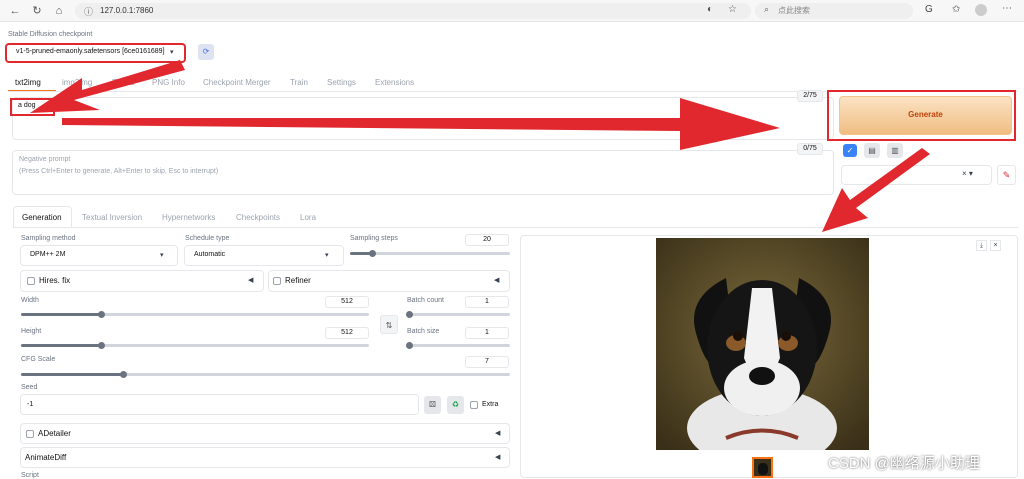 The image size is (1024, 479). I want to click on arrow-generate-to-output, so click(876, 190).